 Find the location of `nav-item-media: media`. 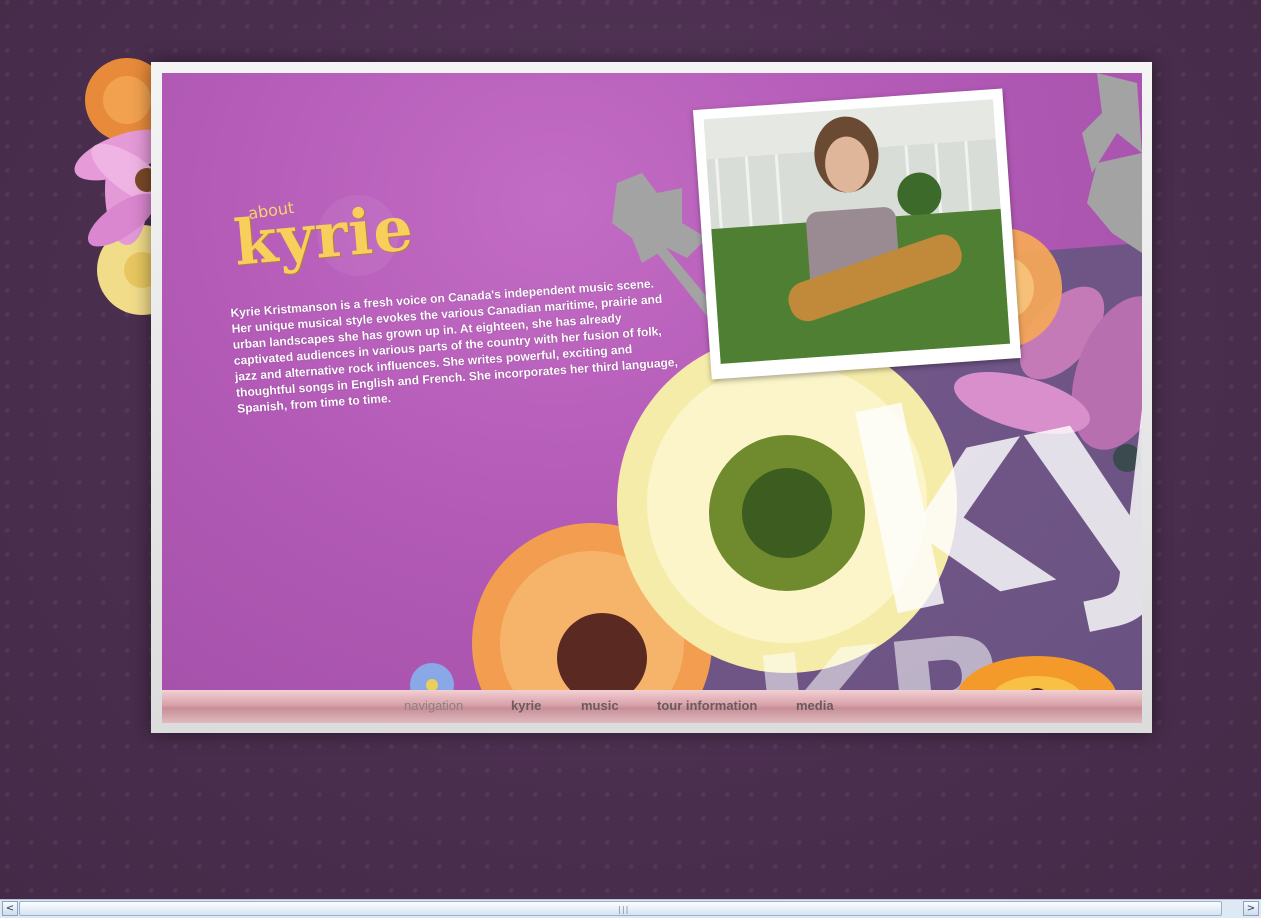

nav-item-media: media is located at coordinates (815, 705).